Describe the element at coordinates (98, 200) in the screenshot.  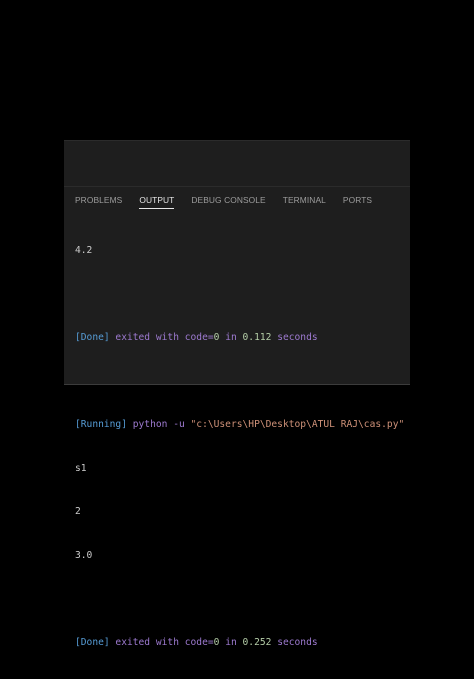
I see `tab-problems: PROBLEMS` at that location.